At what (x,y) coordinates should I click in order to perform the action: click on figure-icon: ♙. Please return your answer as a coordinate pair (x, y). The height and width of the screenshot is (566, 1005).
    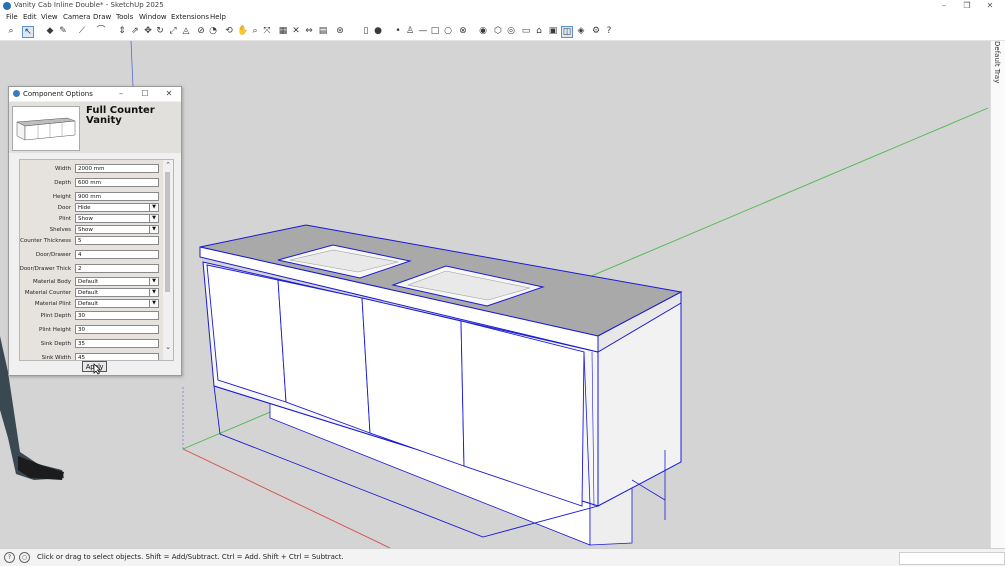
    Looking at the image, I should click on (410, 31).